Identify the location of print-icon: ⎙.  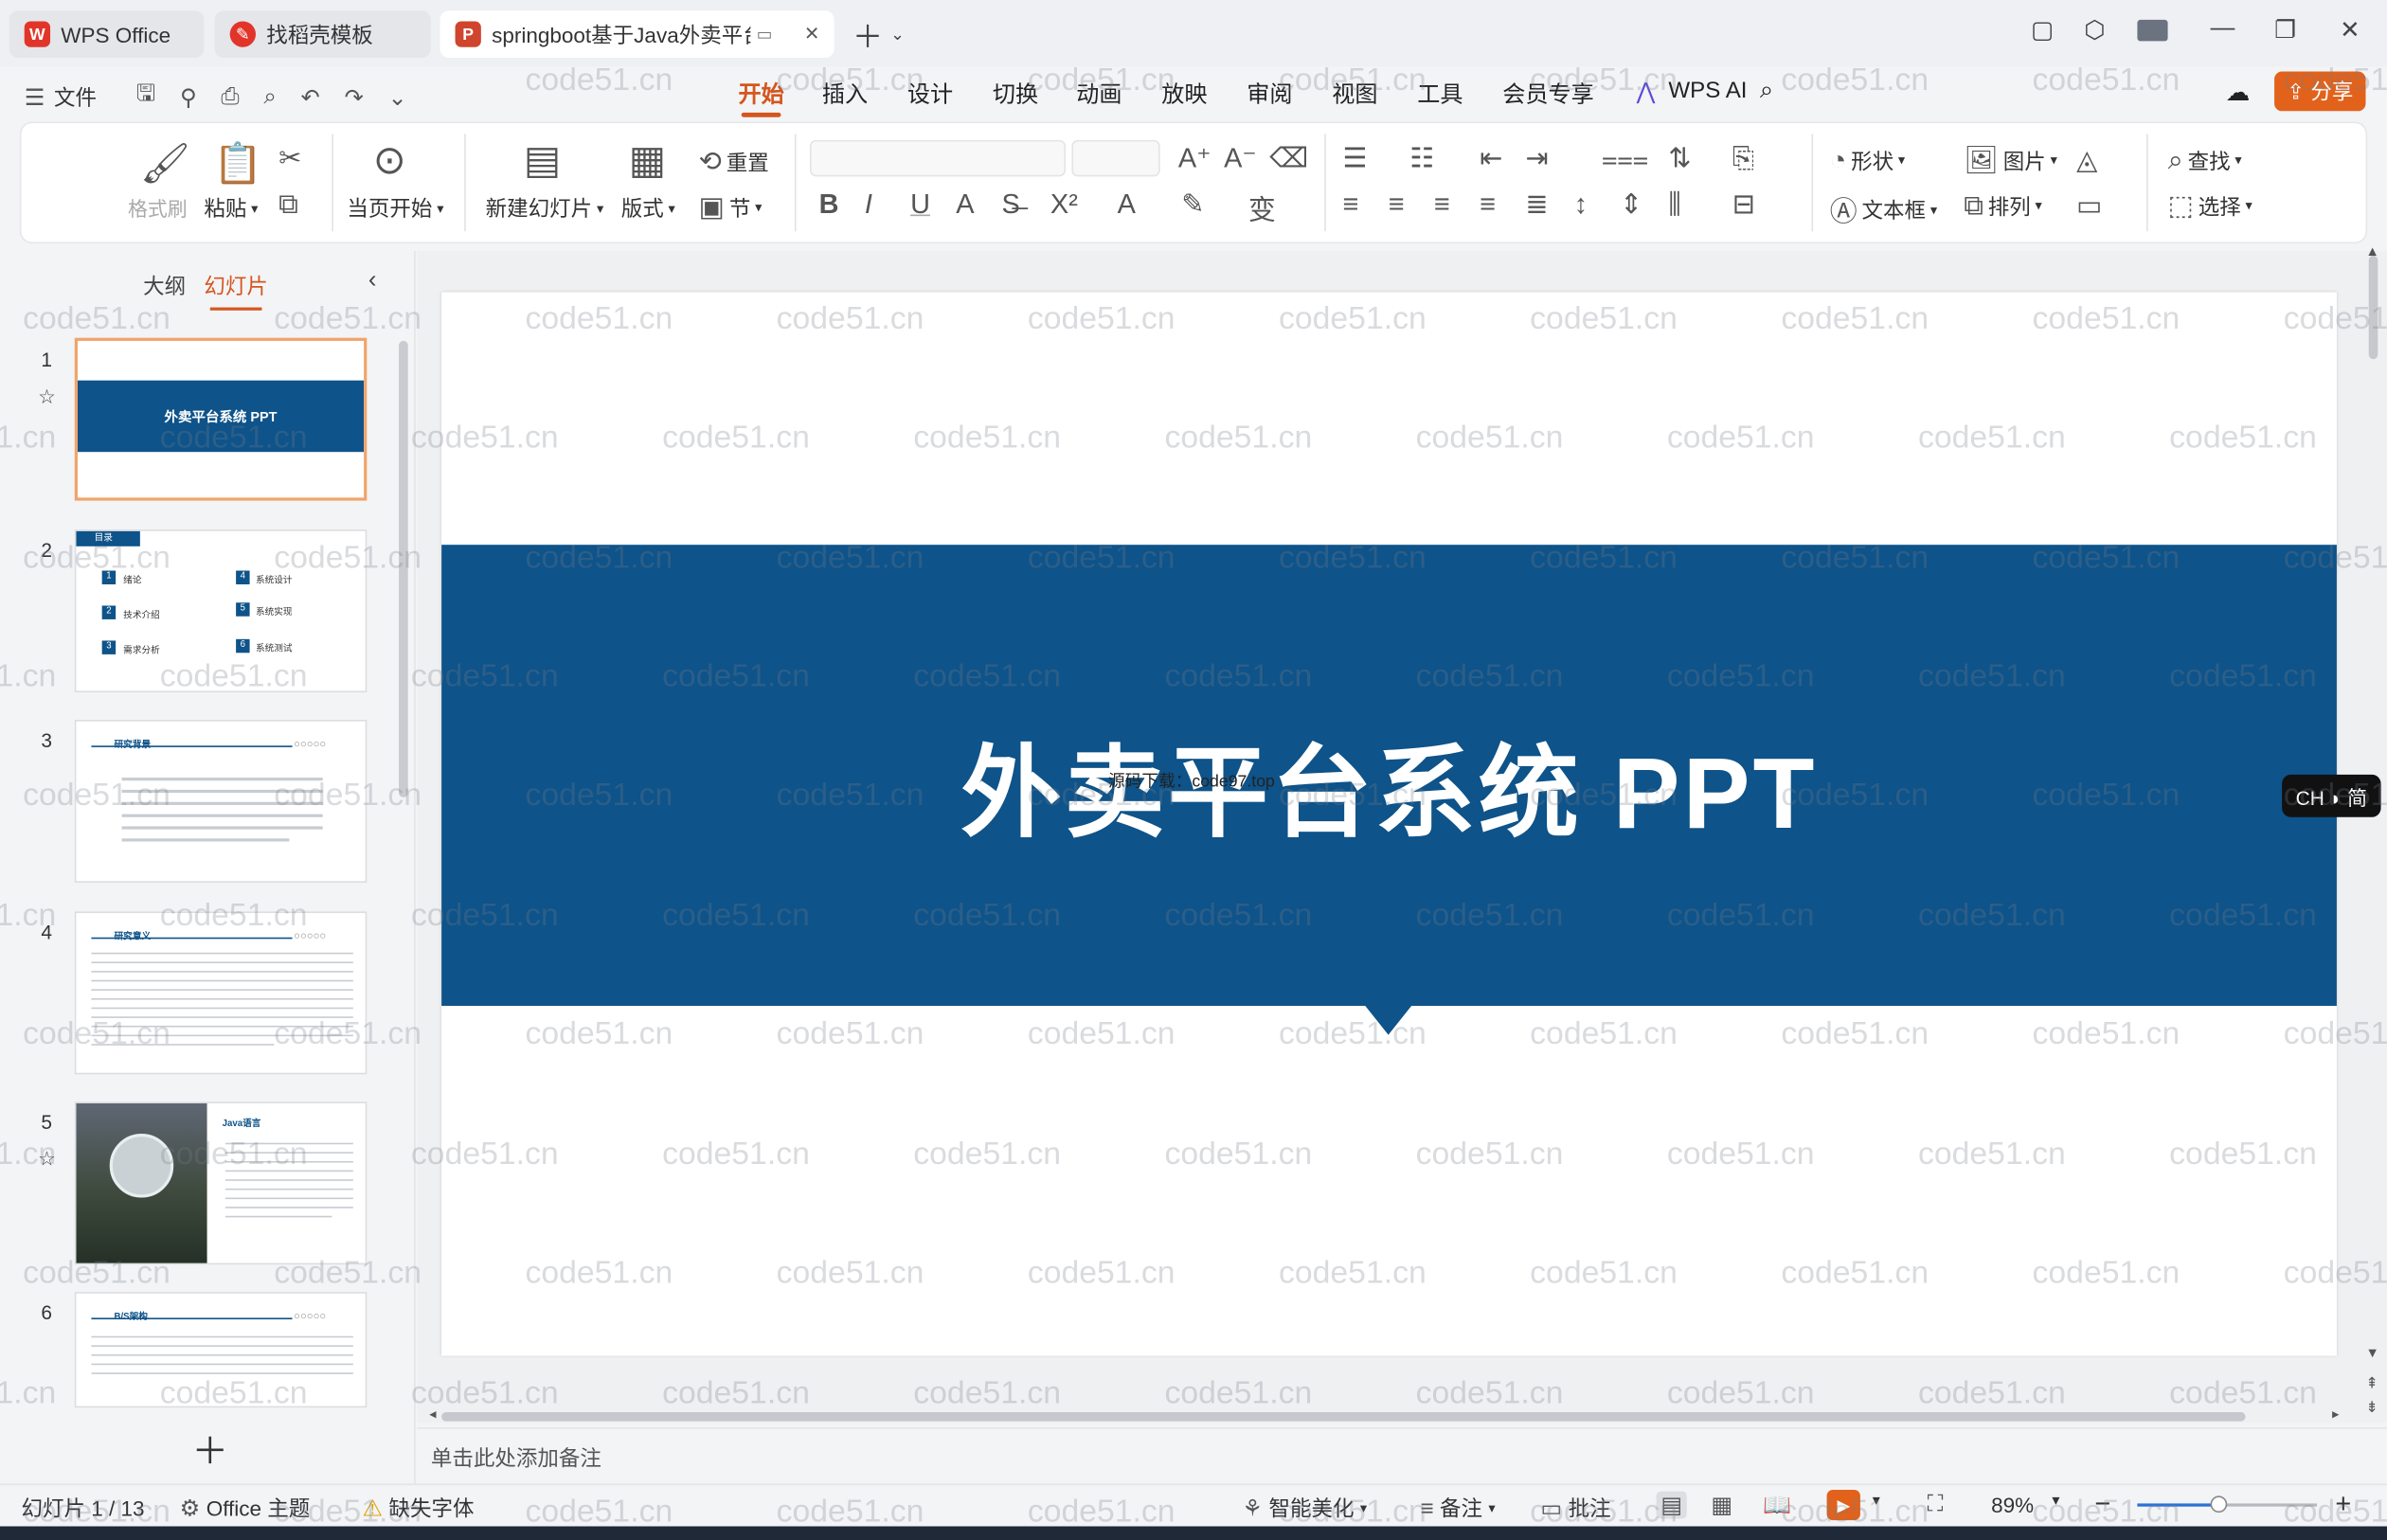
(230, 96).